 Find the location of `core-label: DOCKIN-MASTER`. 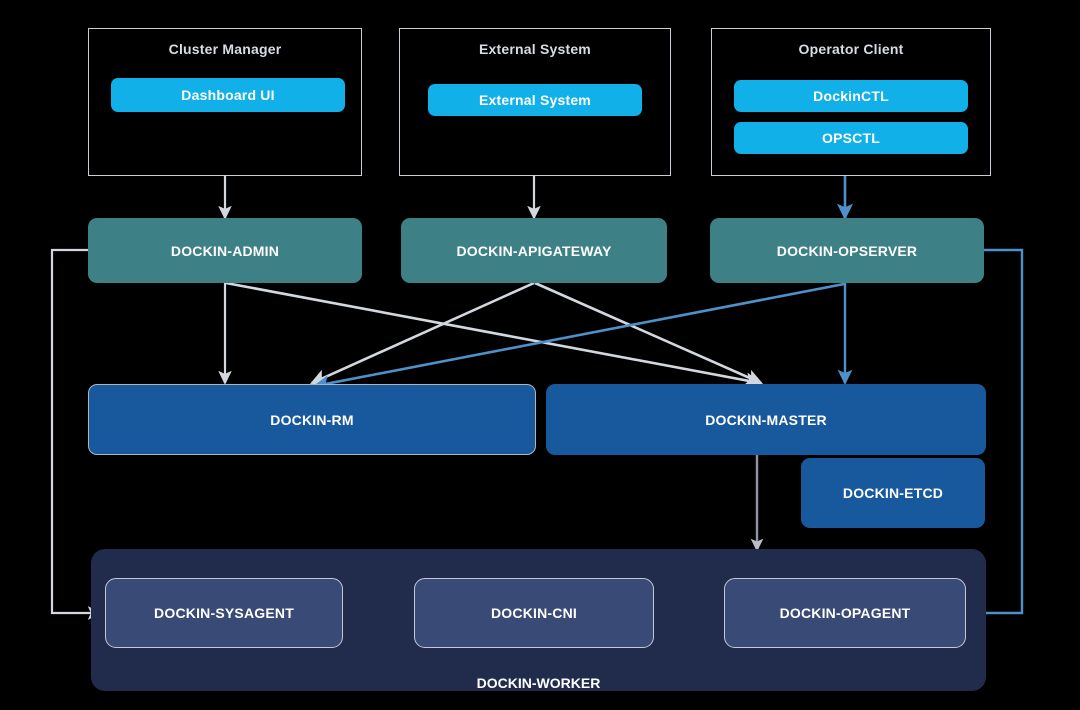

core-label: DOCKIN-MASTER is located at coordinates (766, 419).